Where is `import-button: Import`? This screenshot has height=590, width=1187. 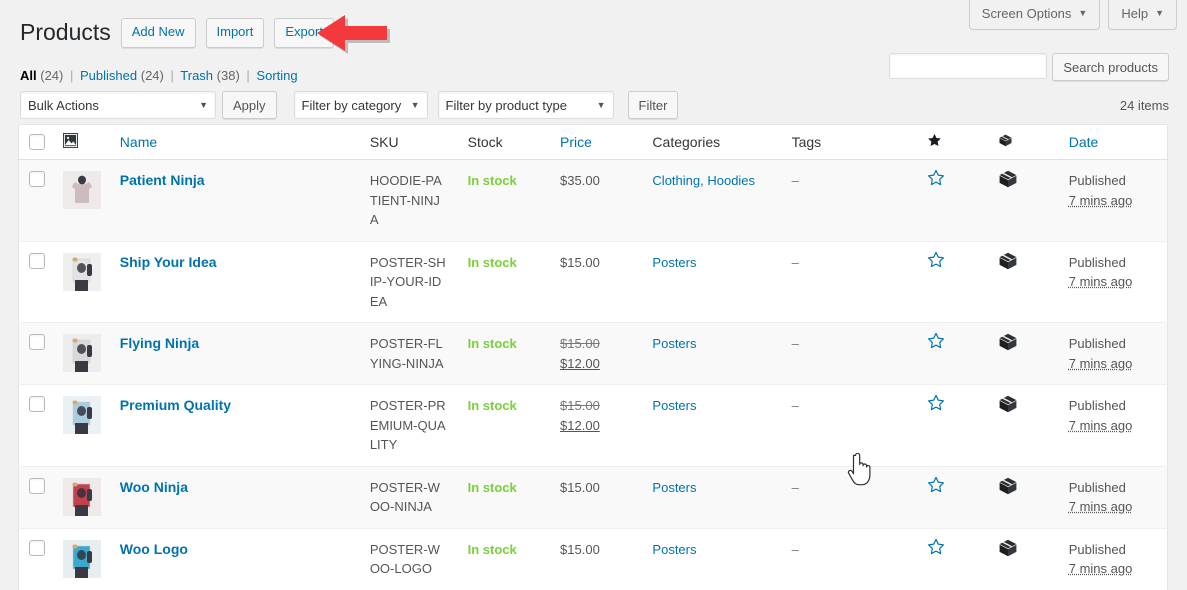
import-button: Import is located at coordinates (235, 33).